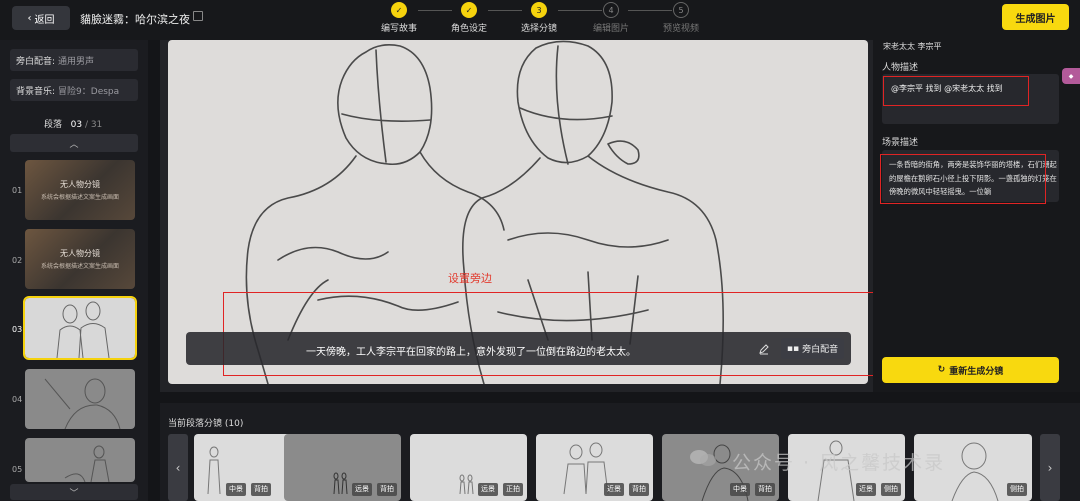 Image resolution: width=1080 pixels, height=501 pixels. I want to click on shot-card: 远景 正拍, so click(468, 467).